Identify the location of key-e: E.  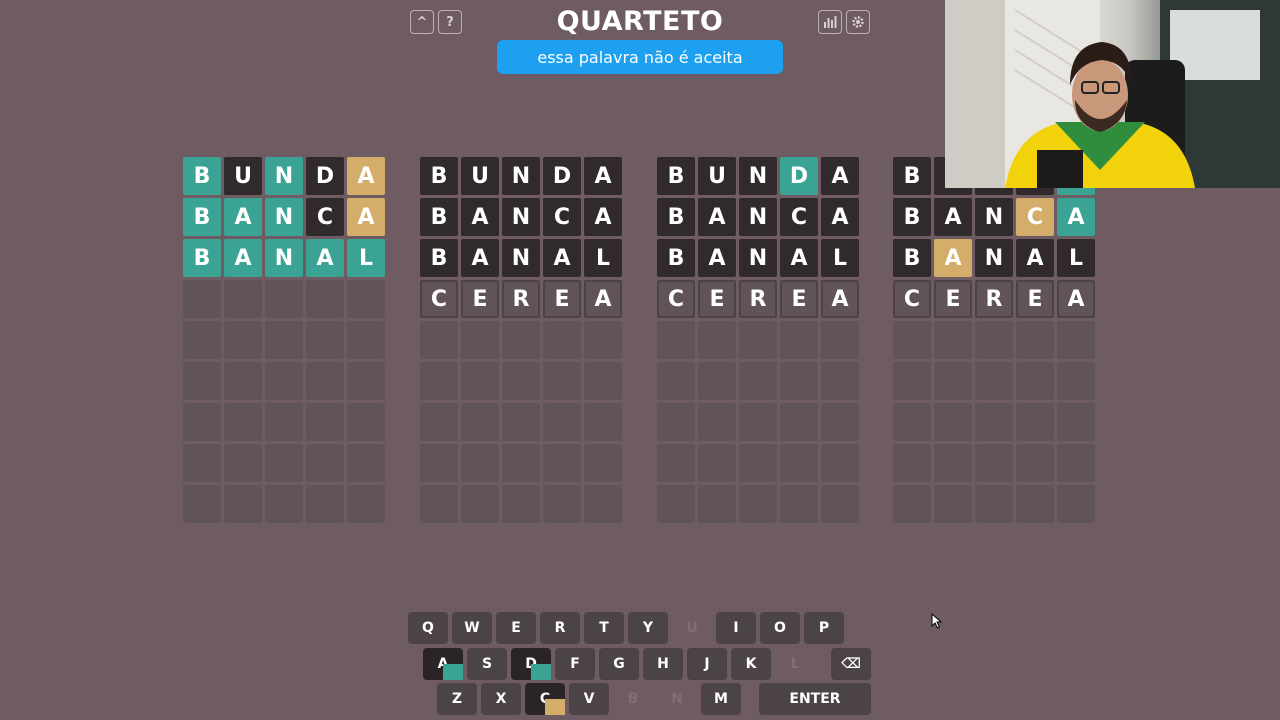
(516, 628).